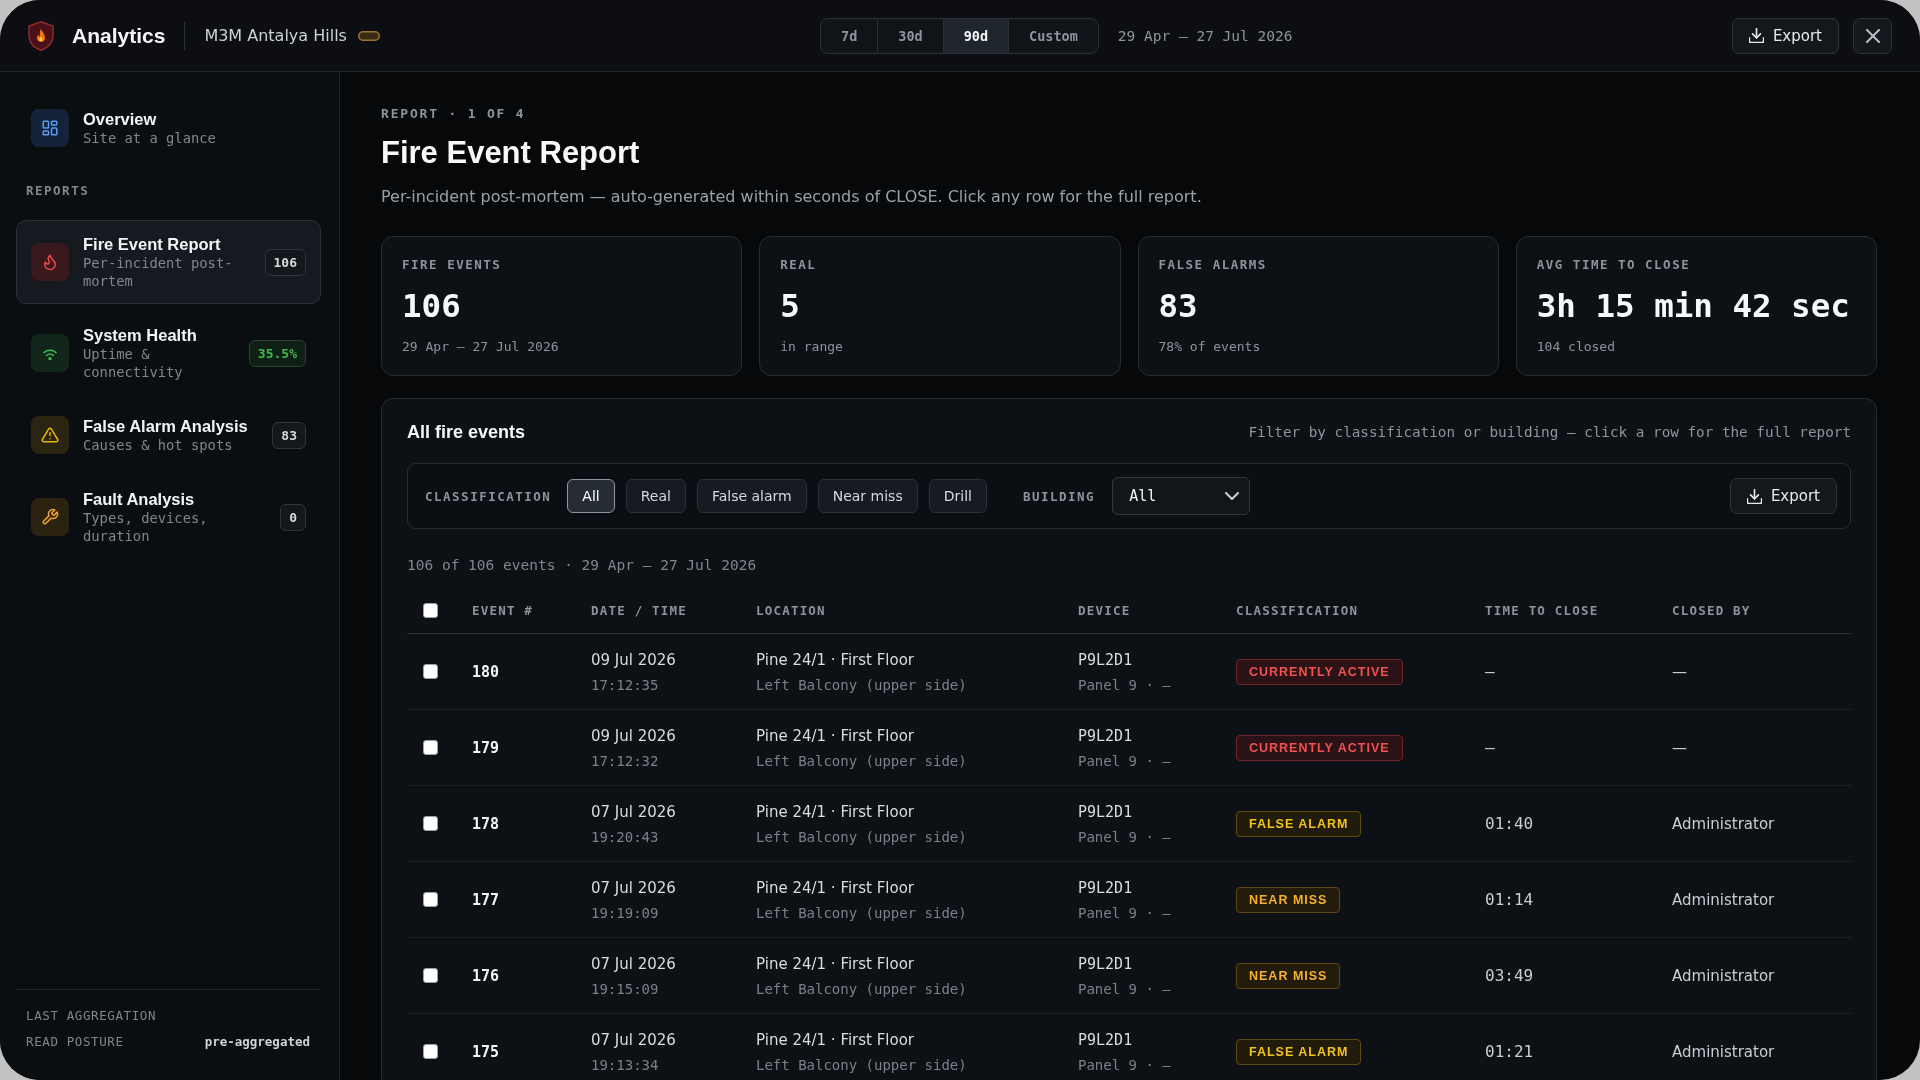  What do you see at coordinates (791, 610) in the screenshot?
I see `column-header: LOCATION` at bounding box center [791, 610].